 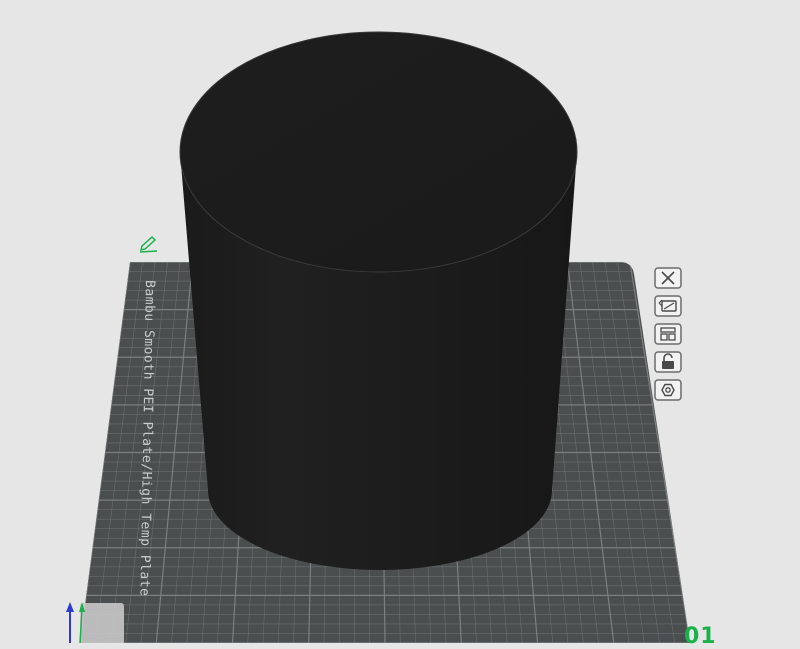 I want to click on arrange-button, so click(x=668, y=334).